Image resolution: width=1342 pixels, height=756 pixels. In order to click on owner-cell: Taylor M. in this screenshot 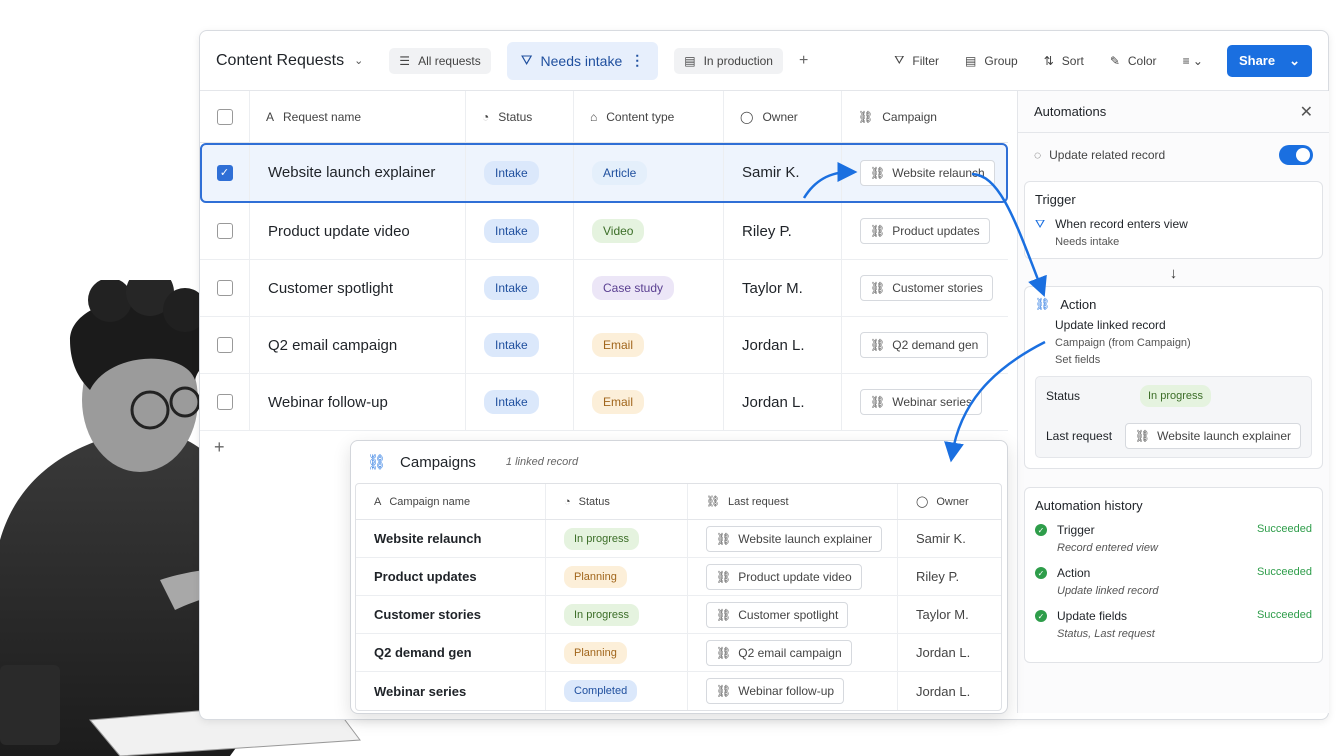, I will do `click(783, 288)`.